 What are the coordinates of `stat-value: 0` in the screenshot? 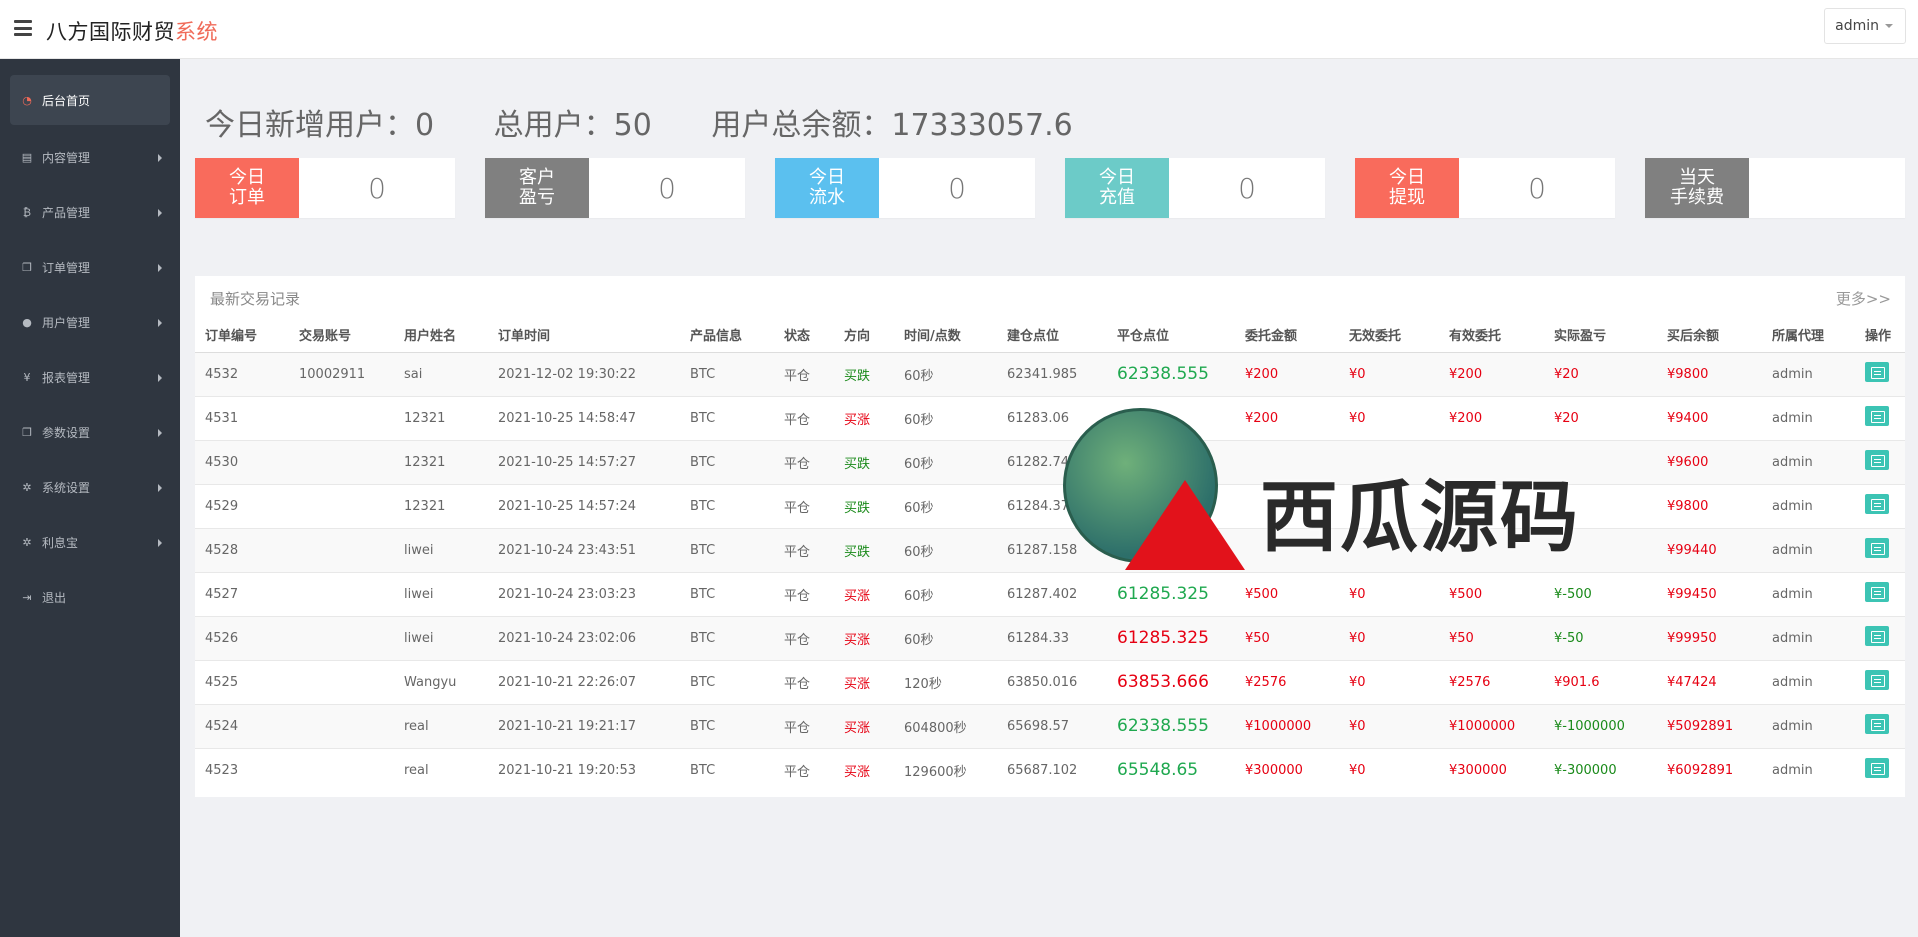 It's located at (377, 188).